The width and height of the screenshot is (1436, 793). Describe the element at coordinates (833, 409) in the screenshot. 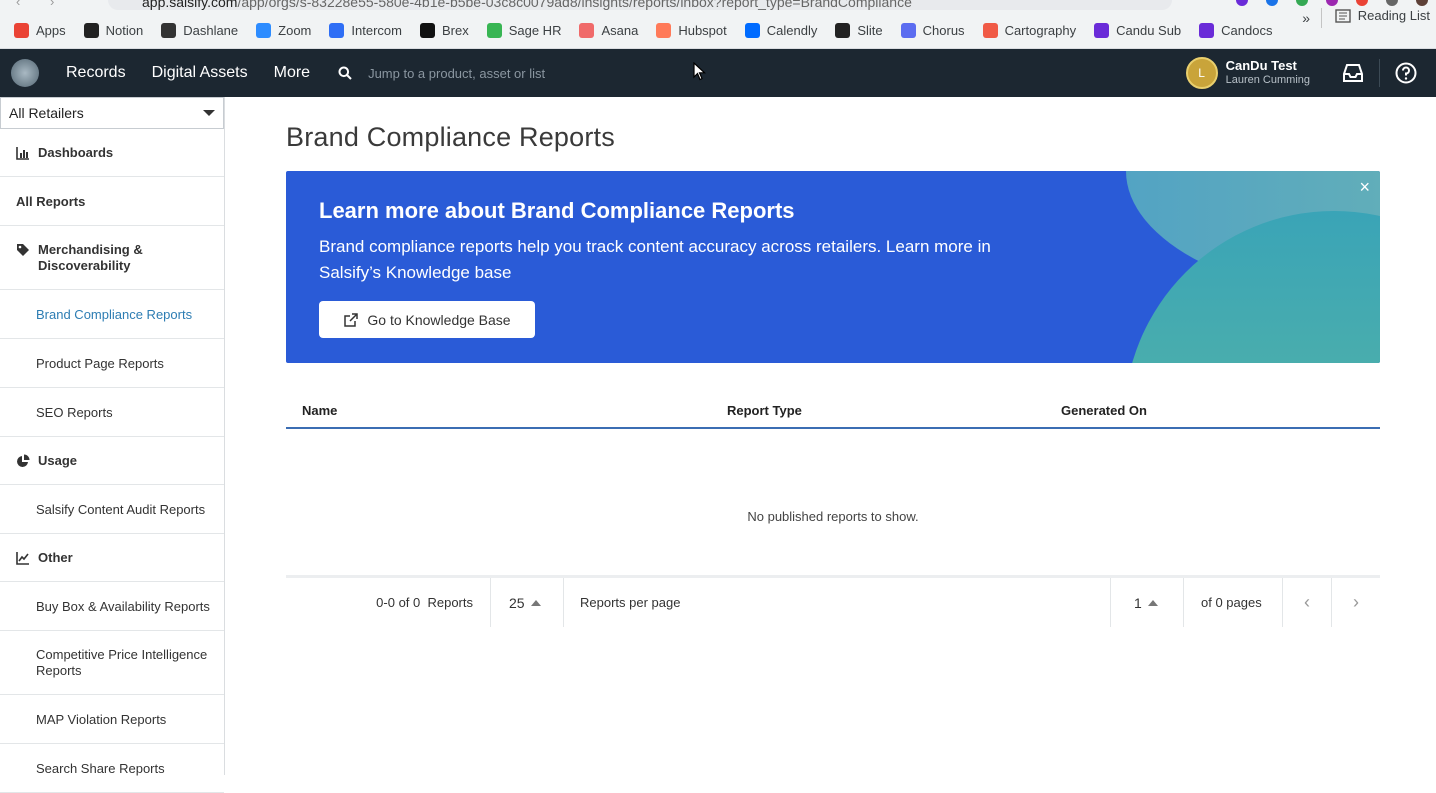

I see `reports-table-header: Name Report Type Generated On` at that location.